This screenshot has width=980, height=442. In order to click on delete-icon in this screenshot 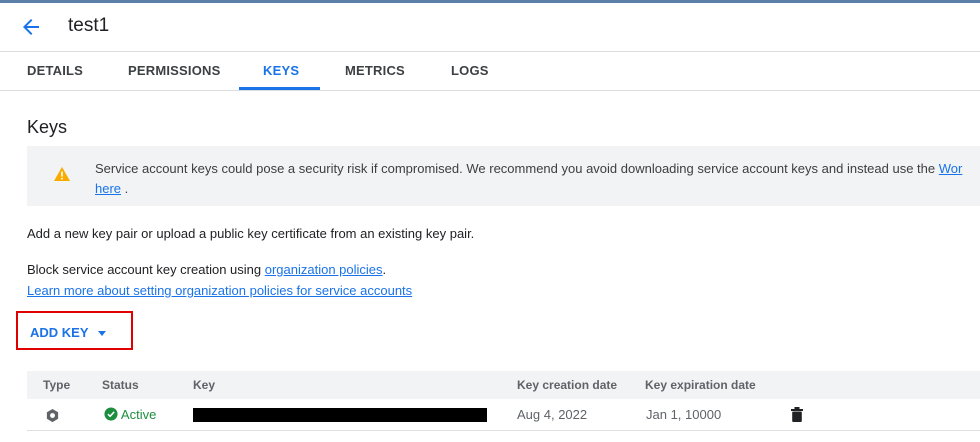, I will do `click(797, 414)`.